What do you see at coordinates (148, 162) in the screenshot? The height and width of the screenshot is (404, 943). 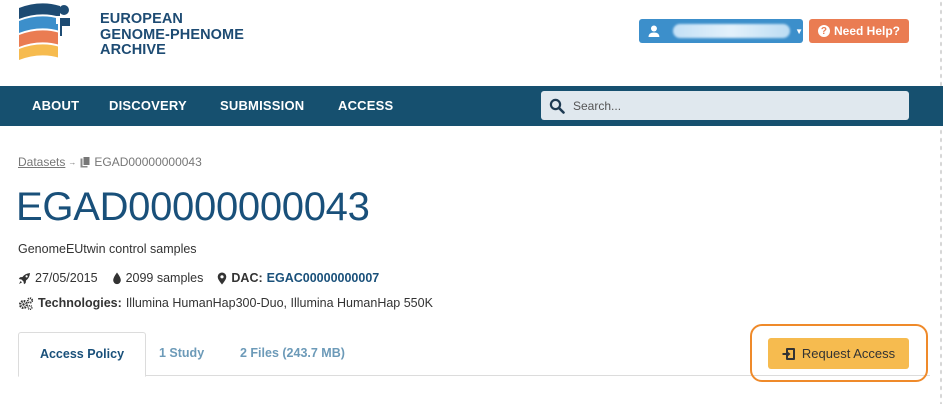 I see `breadcrumb-current: EGAD00000000043` at bounding box center [148, 162].